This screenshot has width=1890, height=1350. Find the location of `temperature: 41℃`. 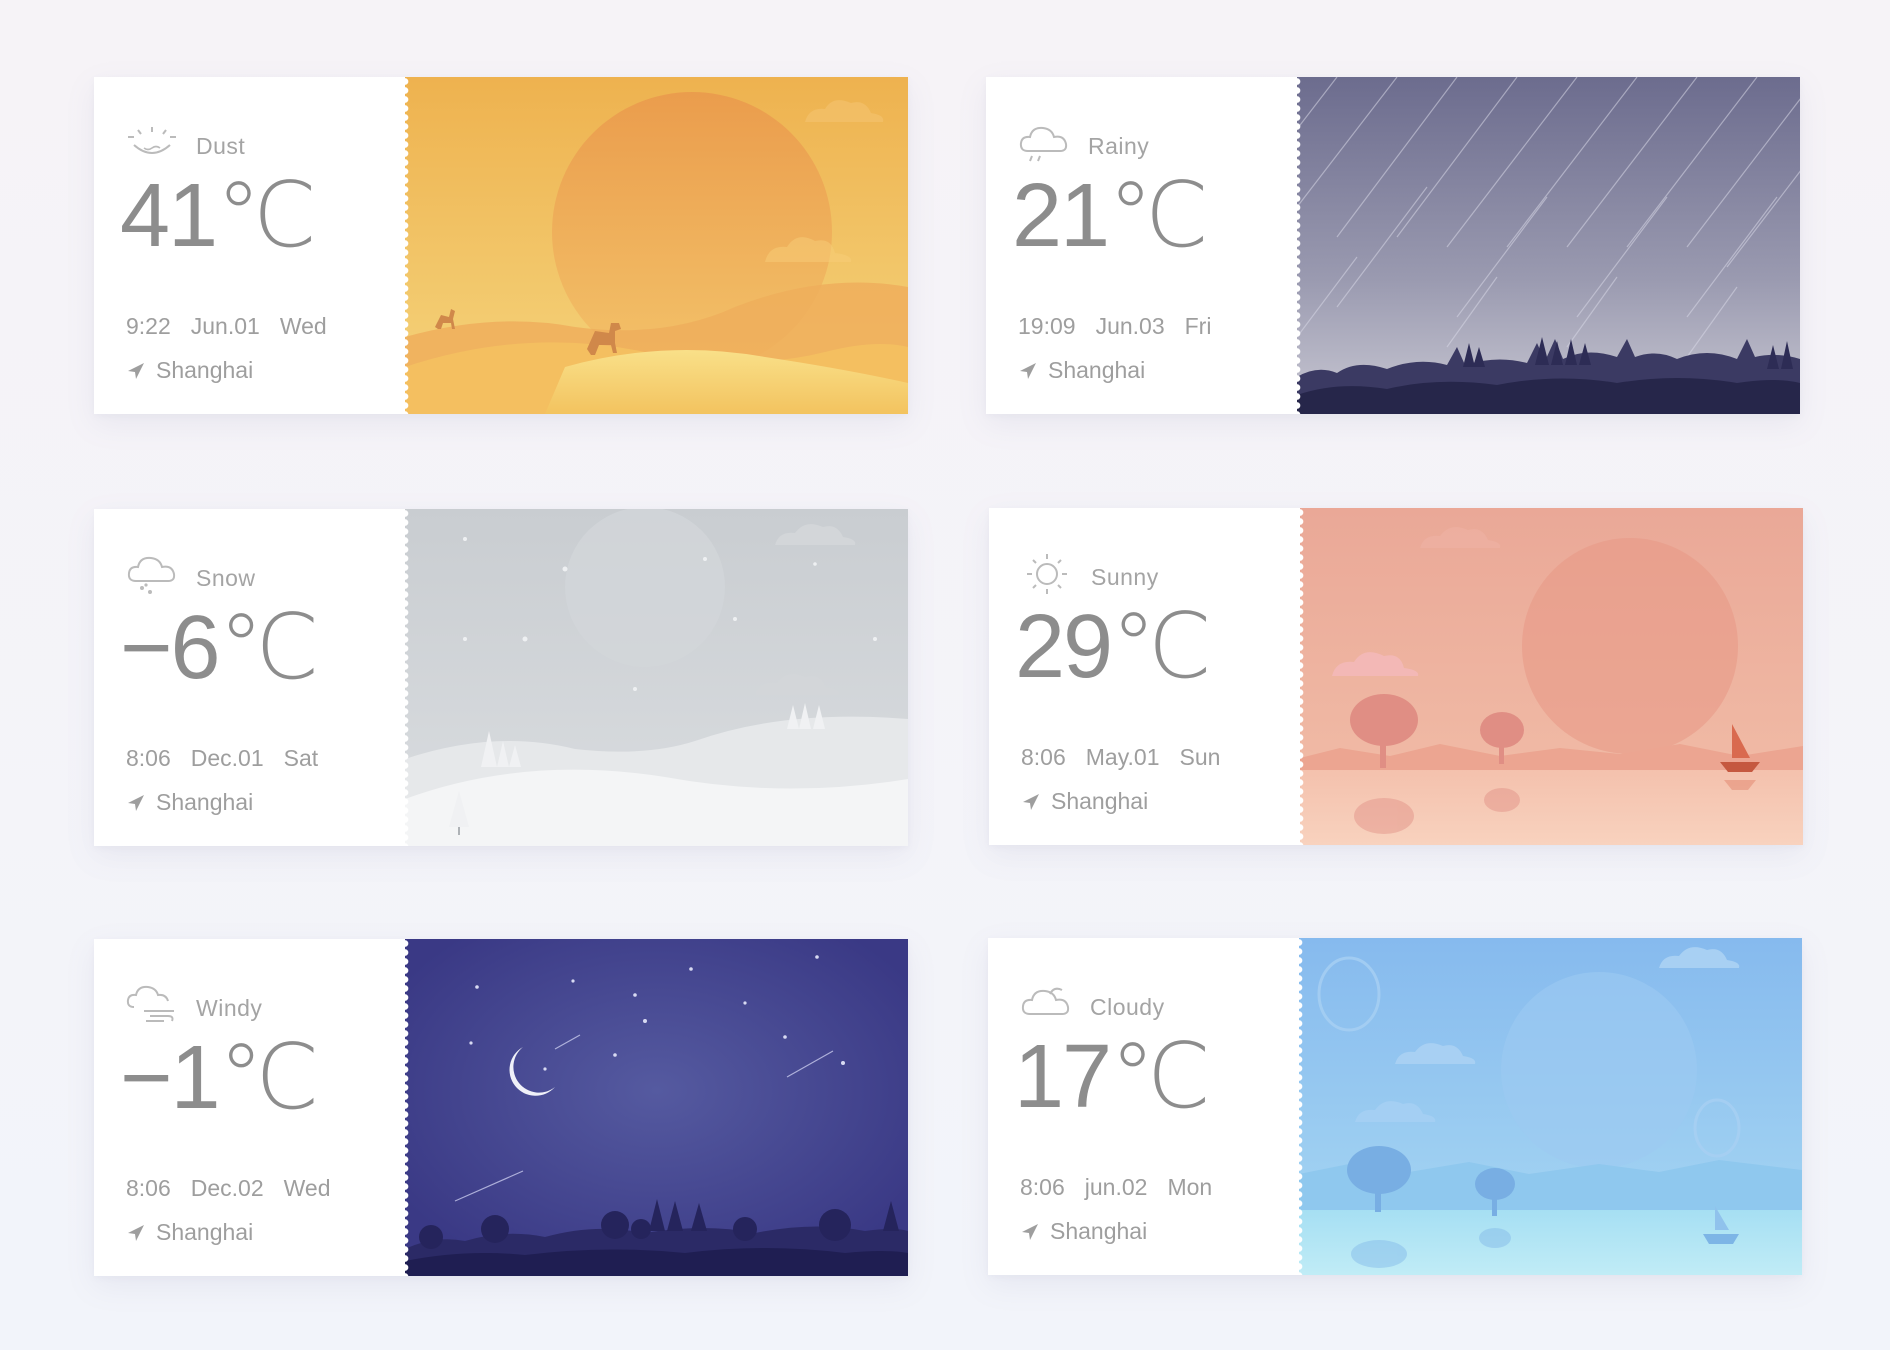

temperature: 41℃ is located at coordinates (218, 216).